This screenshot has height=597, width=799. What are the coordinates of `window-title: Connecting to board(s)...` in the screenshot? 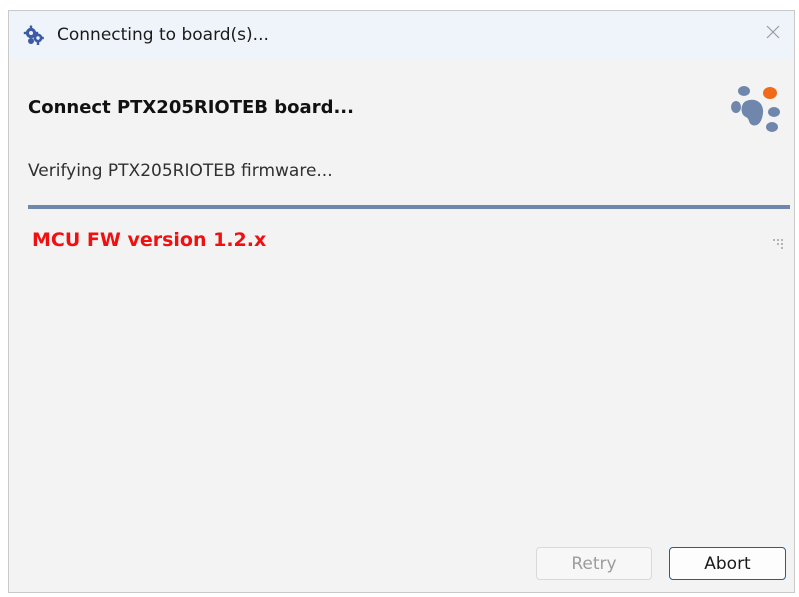 It's located at (163, 35).